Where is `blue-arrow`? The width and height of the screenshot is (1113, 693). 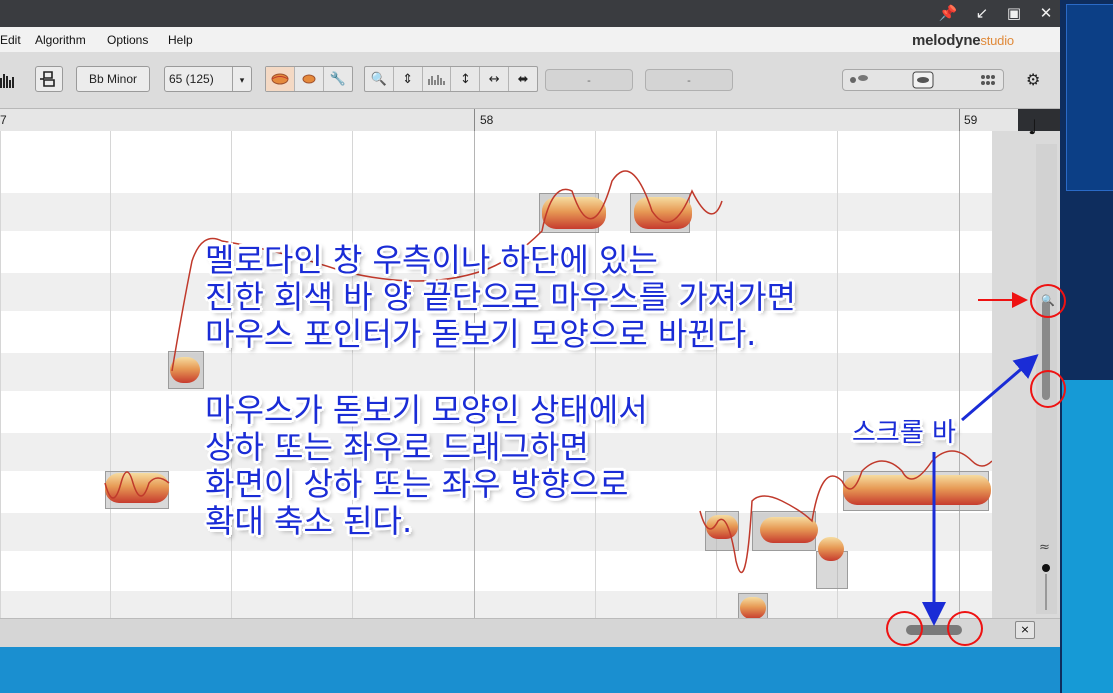
blue-arrow is located at coordinates (1000, 388).